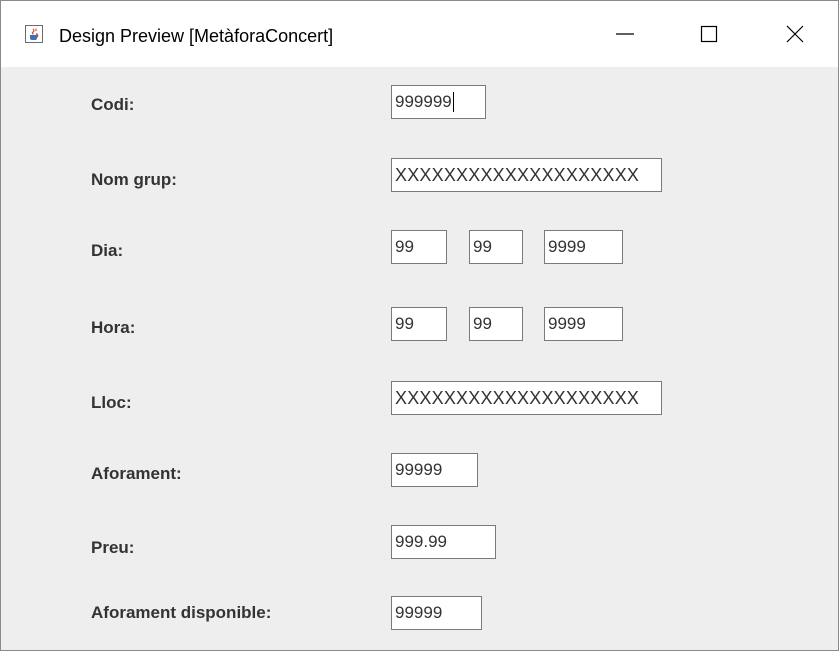  I want to click on minimize-icon, so click(625, 34).